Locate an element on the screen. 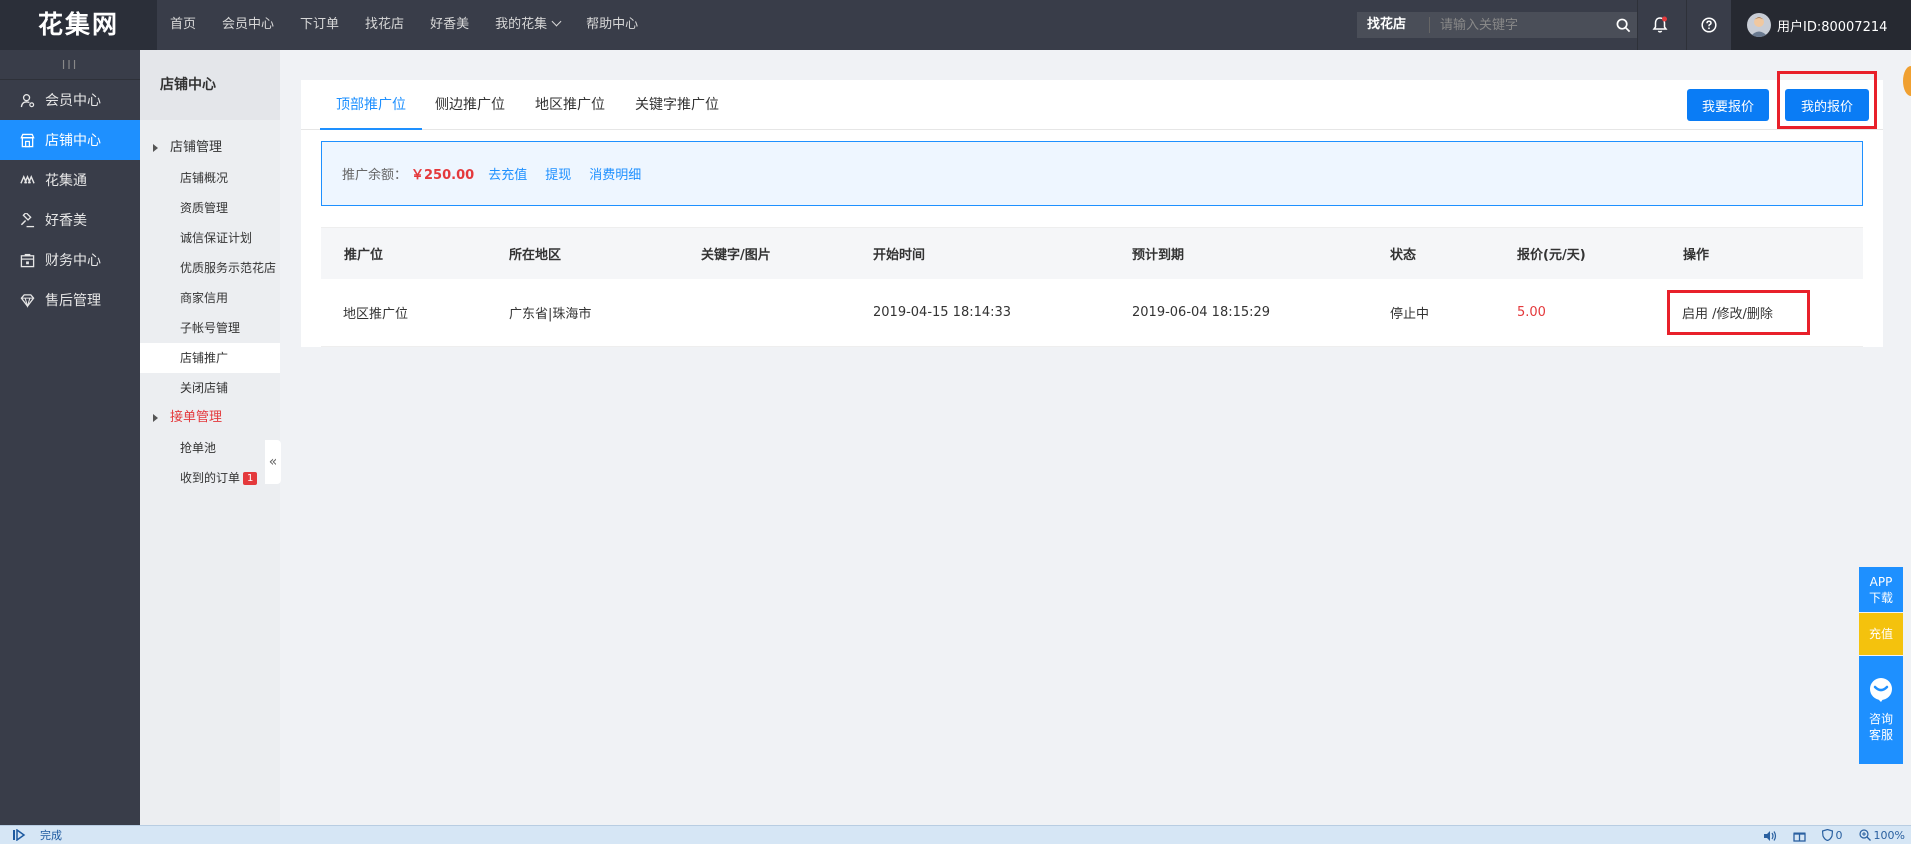 This screenshot has width=1911, height=844. sidebar-collapse-handle: III is located at coordinates (70, 65).